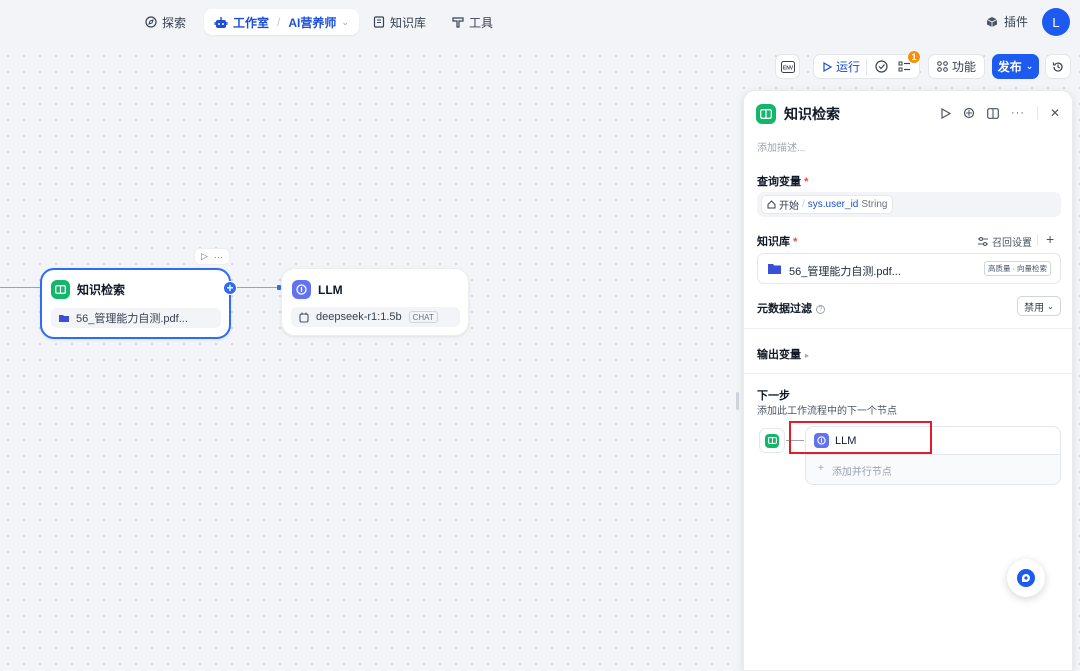 The width and height of the screenshot is (1080, 671). I want to click on meta-filter-value: 禁用, so click(1034, 308).